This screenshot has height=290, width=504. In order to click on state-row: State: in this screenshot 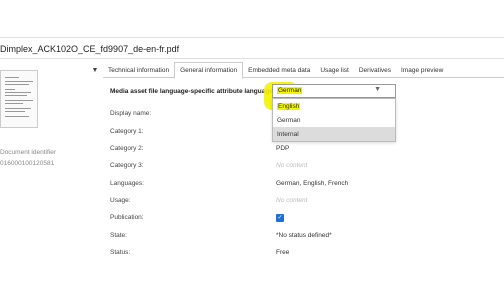, I will do `click(118, 235)`.